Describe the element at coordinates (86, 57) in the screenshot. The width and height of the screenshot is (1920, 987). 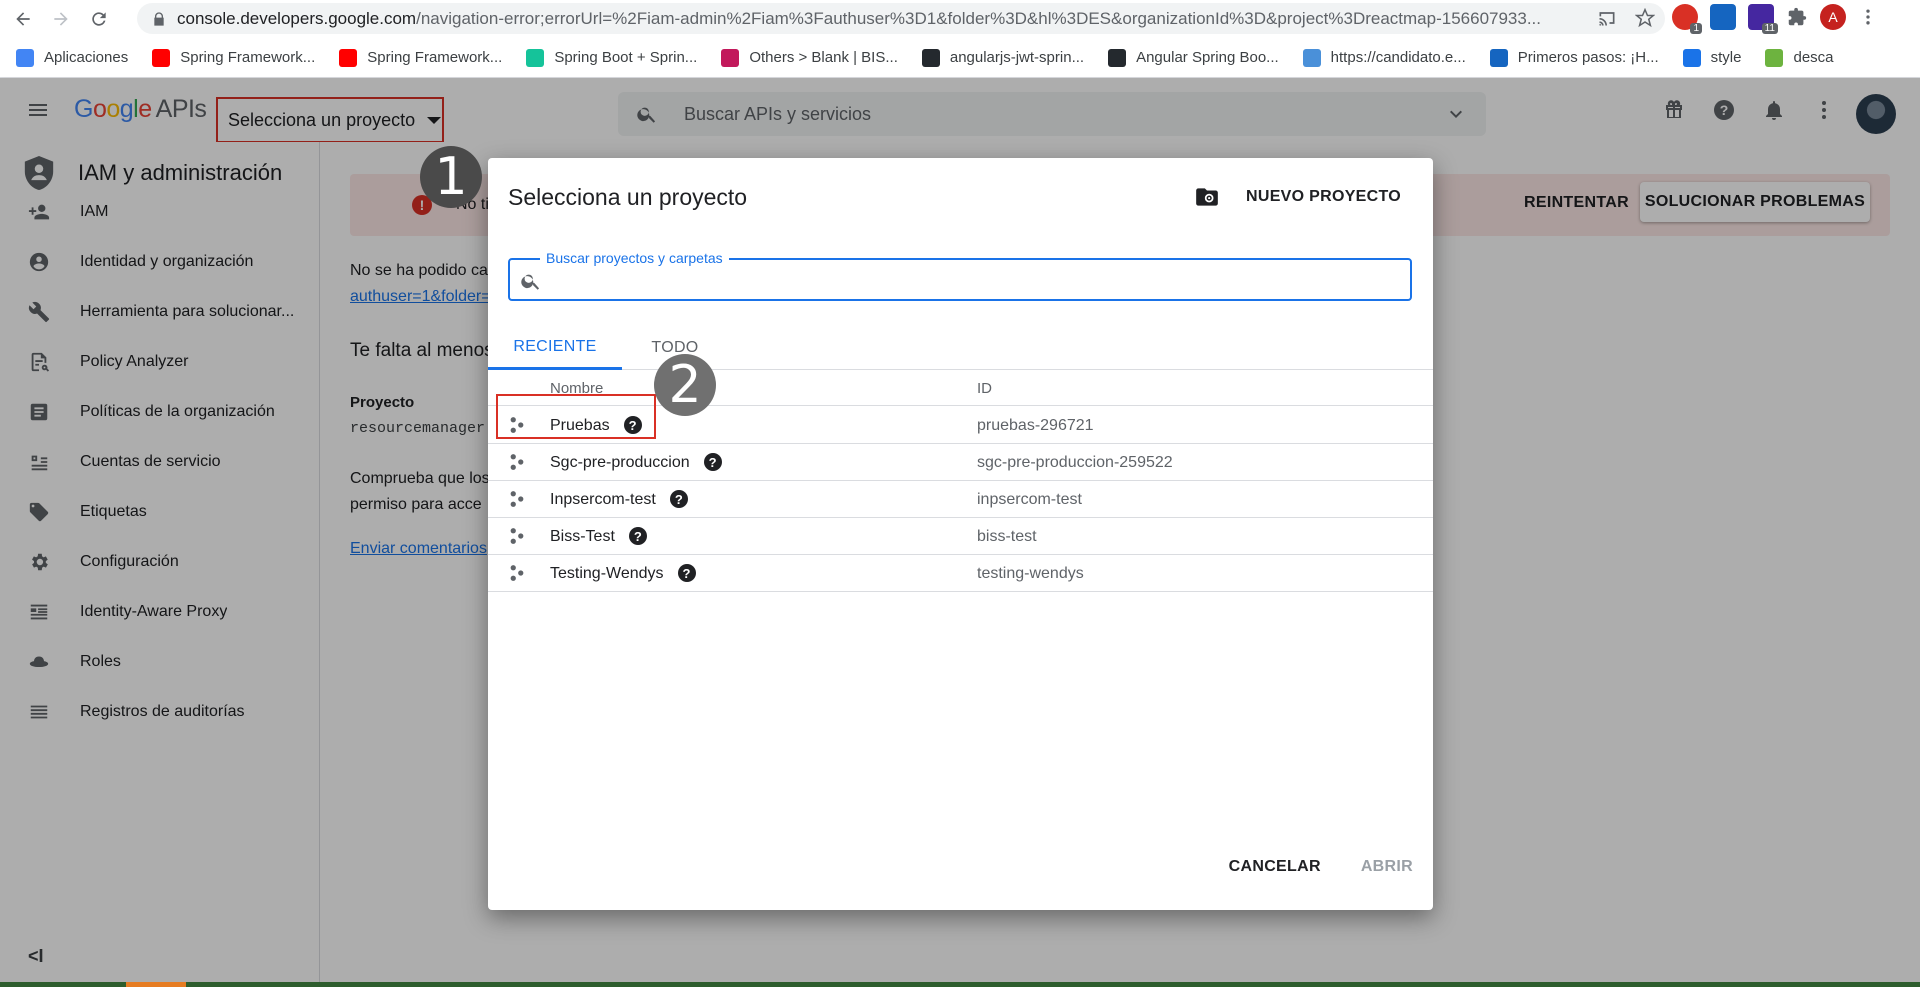
I see `bookmark-label: Aplicaciones` at that location.